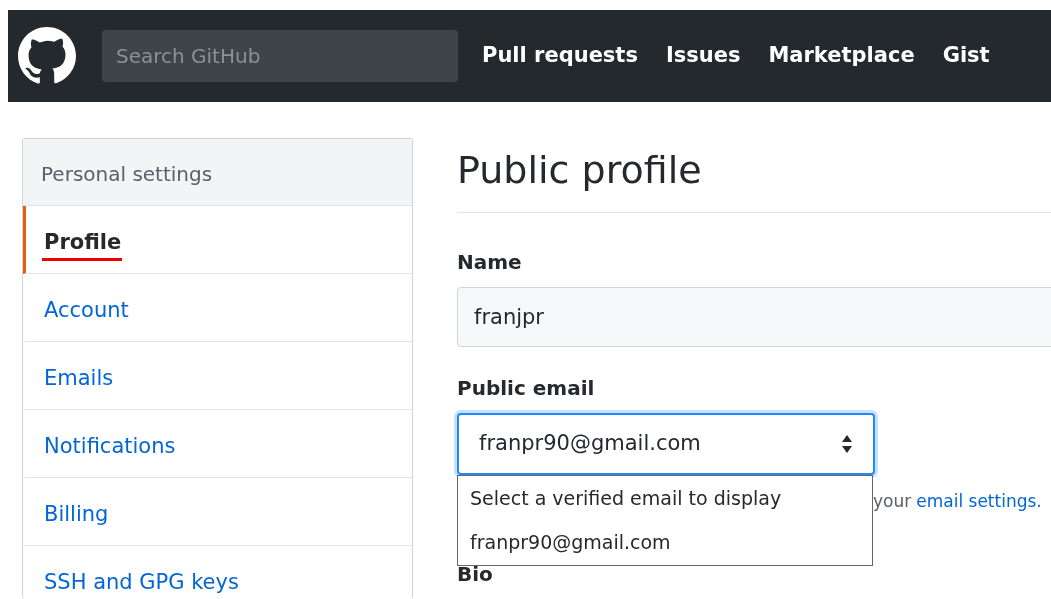  Describe the element at coordinates (754, 316) in the screenshot. I see `name-field: franjpr` at that location.